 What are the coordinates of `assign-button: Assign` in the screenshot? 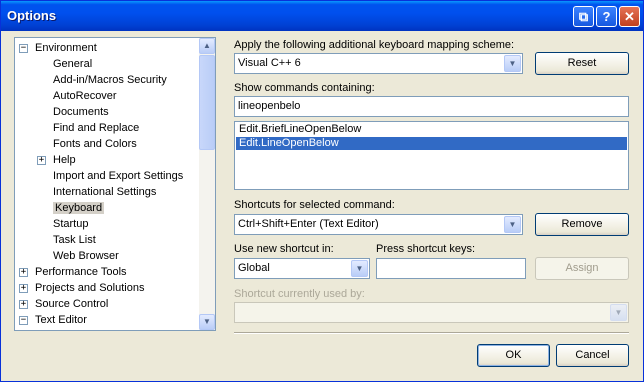 It's located at (582, 268).